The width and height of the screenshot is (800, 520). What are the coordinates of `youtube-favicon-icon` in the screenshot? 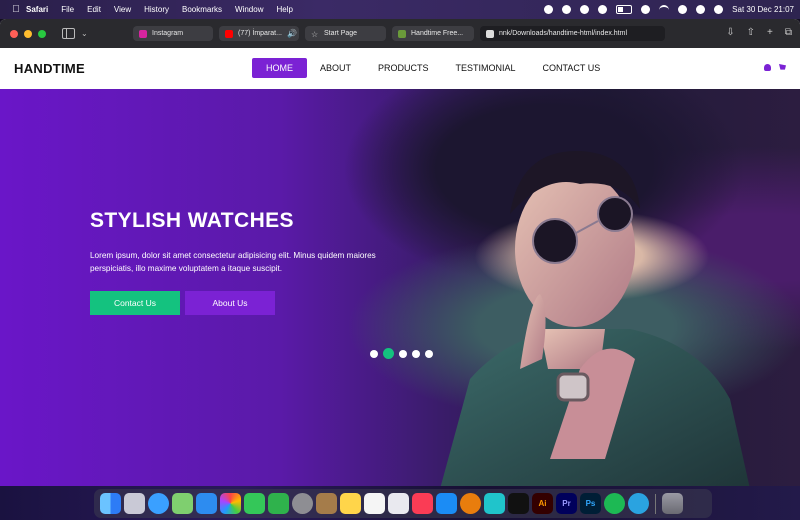 It's located at (229, 33).